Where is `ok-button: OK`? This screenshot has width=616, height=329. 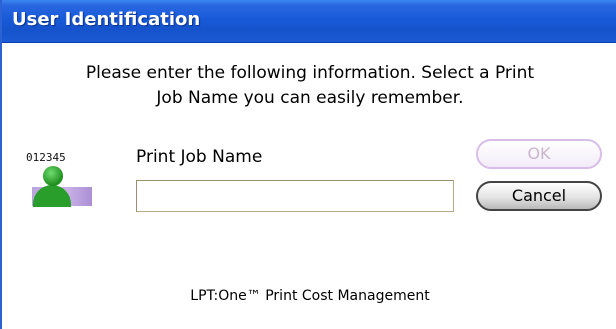 ok-button: OK is located at coordinates (539, 154).